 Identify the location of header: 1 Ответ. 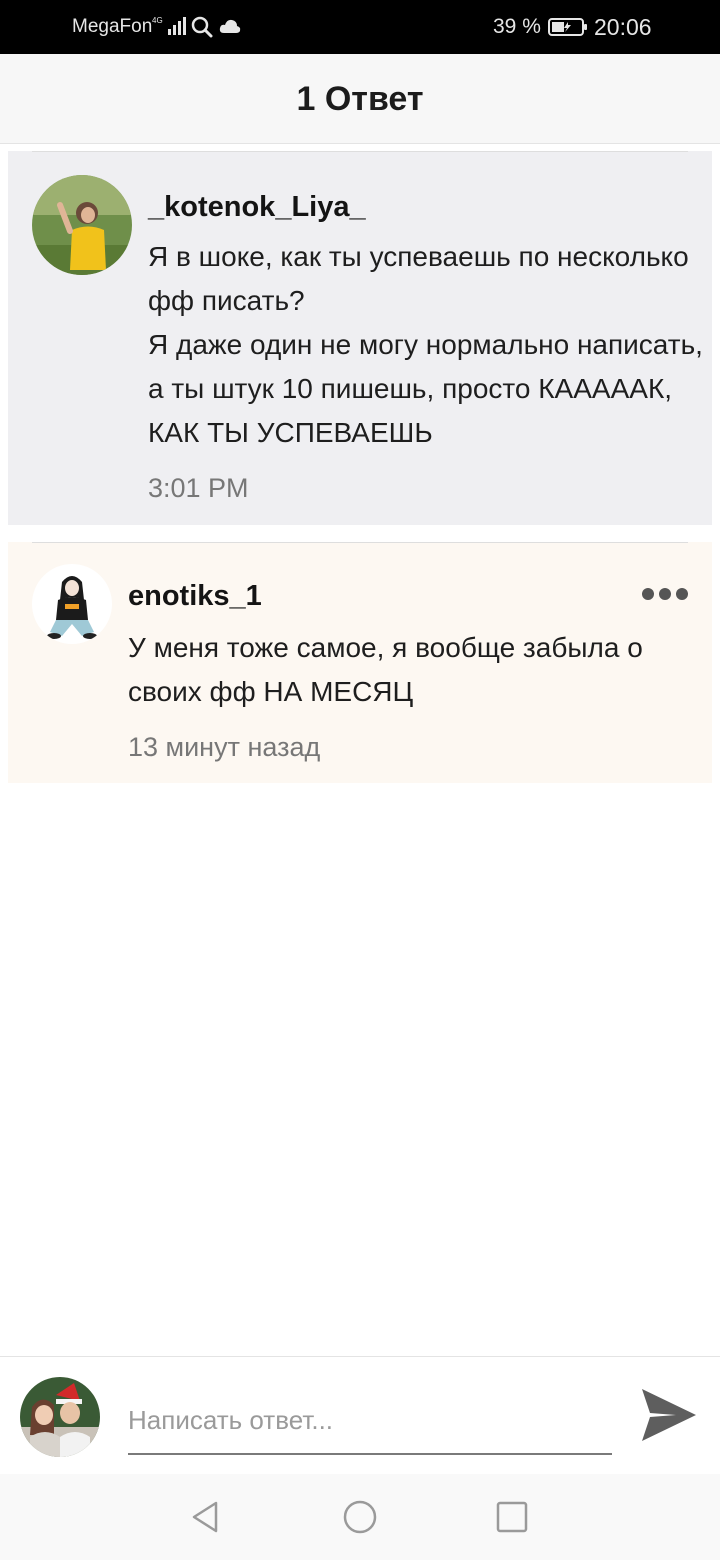
(360, 99).